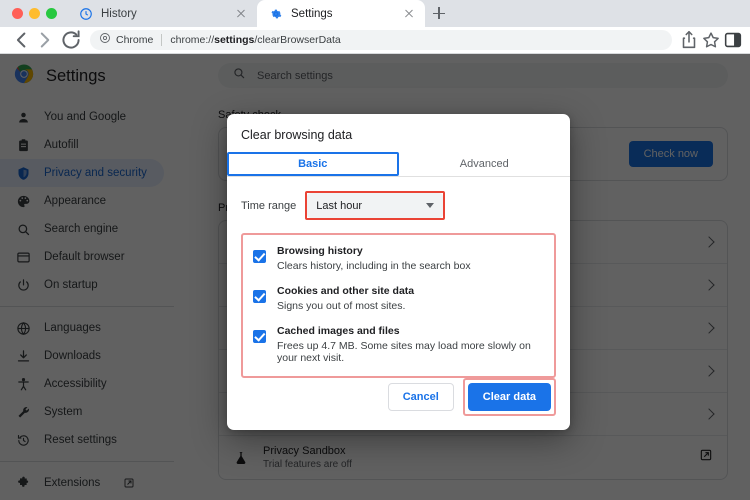  I want to click on cancel-button: Cancel, so click(420, 397).